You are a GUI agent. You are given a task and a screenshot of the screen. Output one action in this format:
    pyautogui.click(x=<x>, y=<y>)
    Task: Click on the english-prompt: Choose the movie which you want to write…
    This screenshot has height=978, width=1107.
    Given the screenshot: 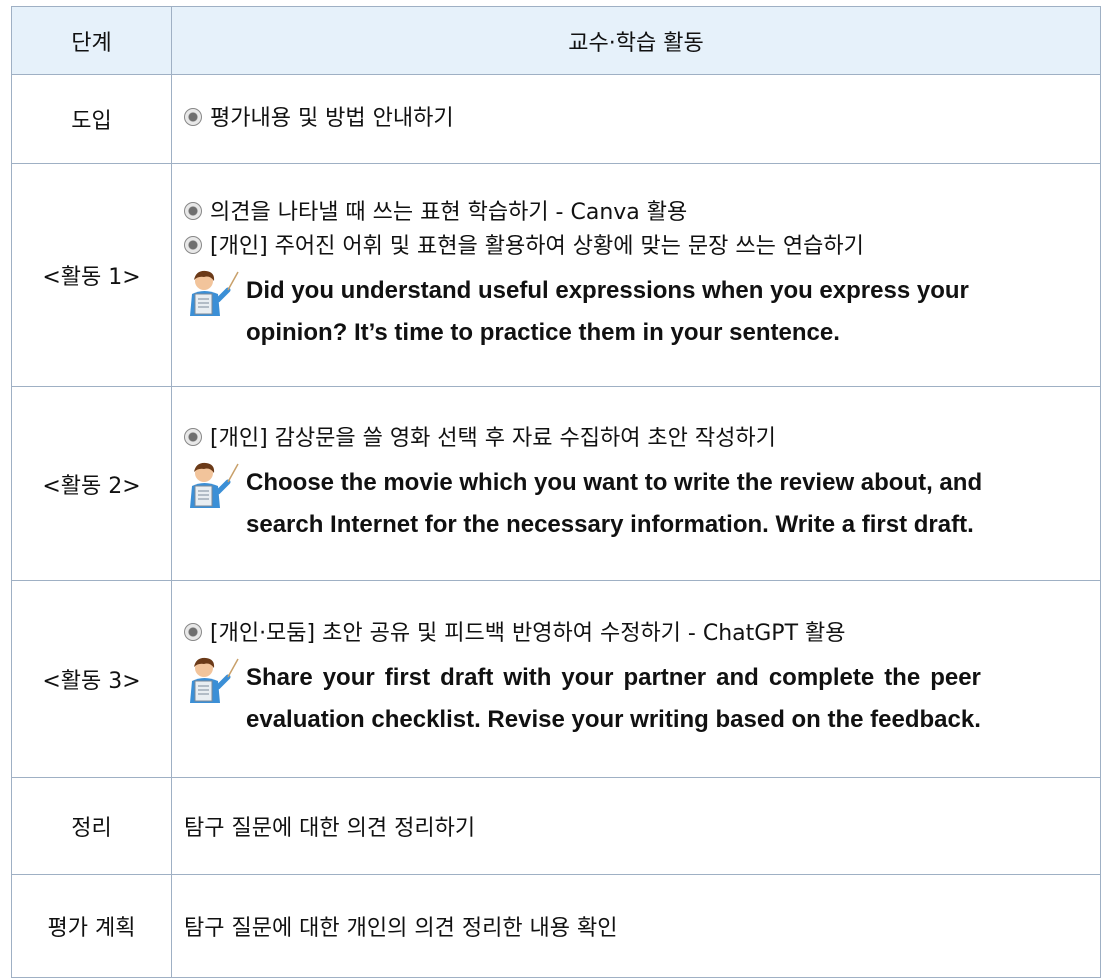 What is the action you would take?
    pyautogui.click(x=614, y=503)
    